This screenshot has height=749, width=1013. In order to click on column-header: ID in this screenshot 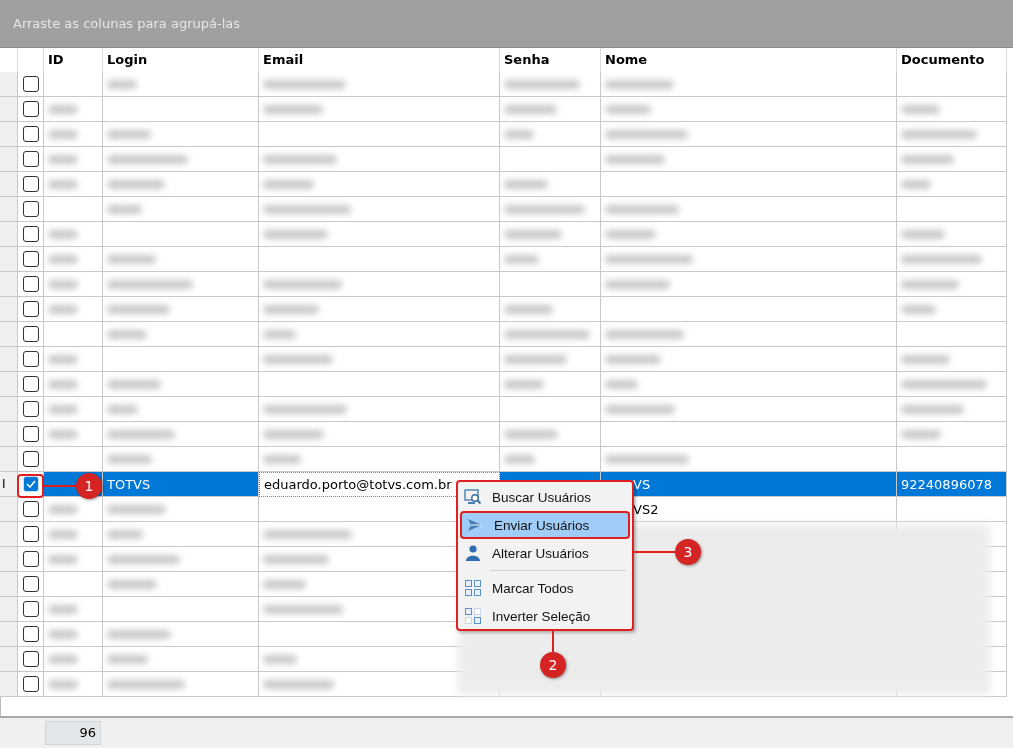, I will do `click(73, 60)`.